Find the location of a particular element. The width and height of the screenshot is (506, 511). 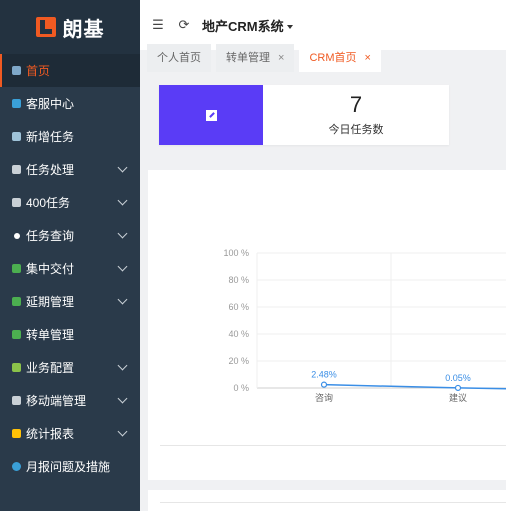

page-tabs: 个人首页 转单管理 × CRM首页 × is located at coordinates (323, 57).